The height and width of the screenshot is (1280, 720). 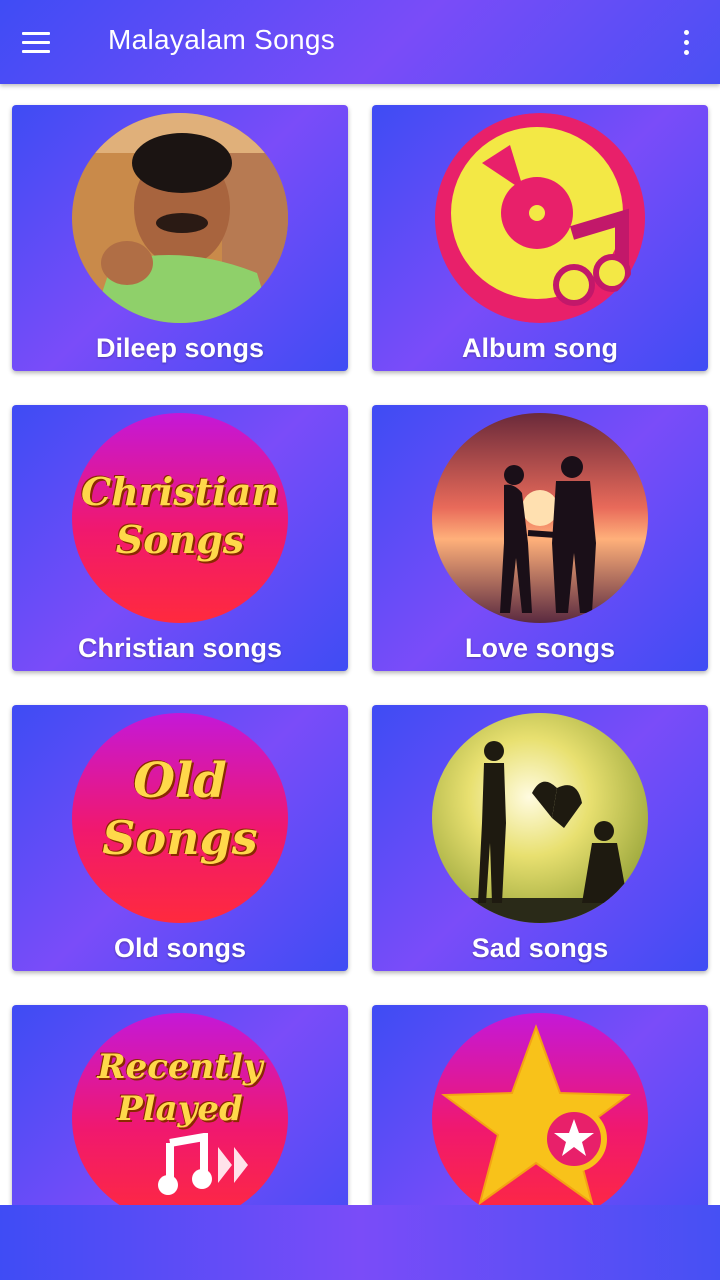 I want to click on category-card-recently-played: Recently Played, so click(x=180, y=1105).